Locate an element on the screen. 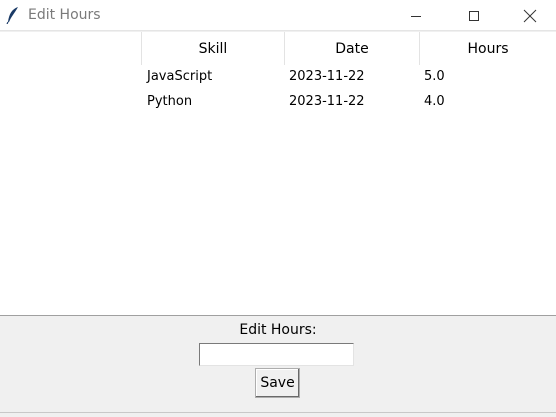 The width and height of the screenshot is (556, 417). column-header-skill: Skill is located at coordinates (212, 48).